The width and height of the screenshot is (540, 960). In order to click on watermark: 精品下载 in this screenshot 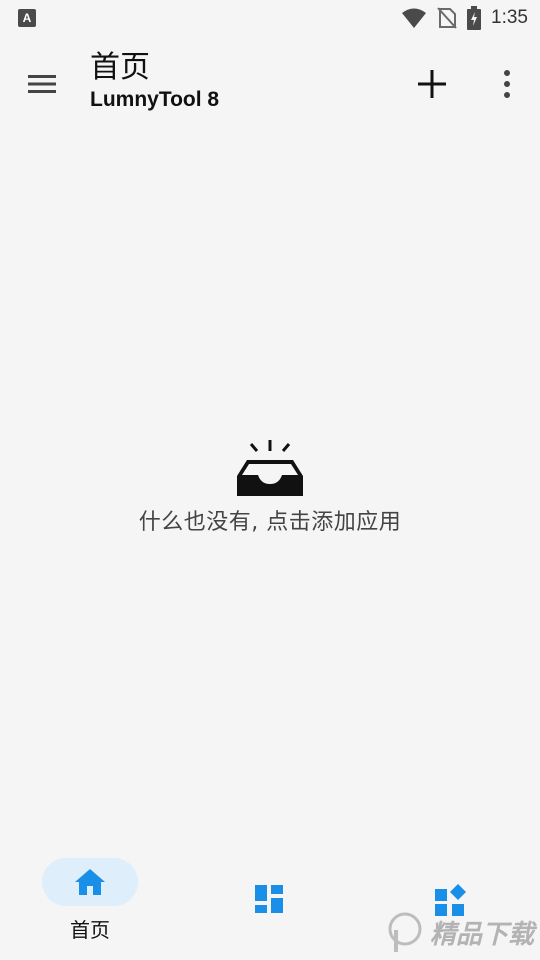, I will do `click(460, 932)`.